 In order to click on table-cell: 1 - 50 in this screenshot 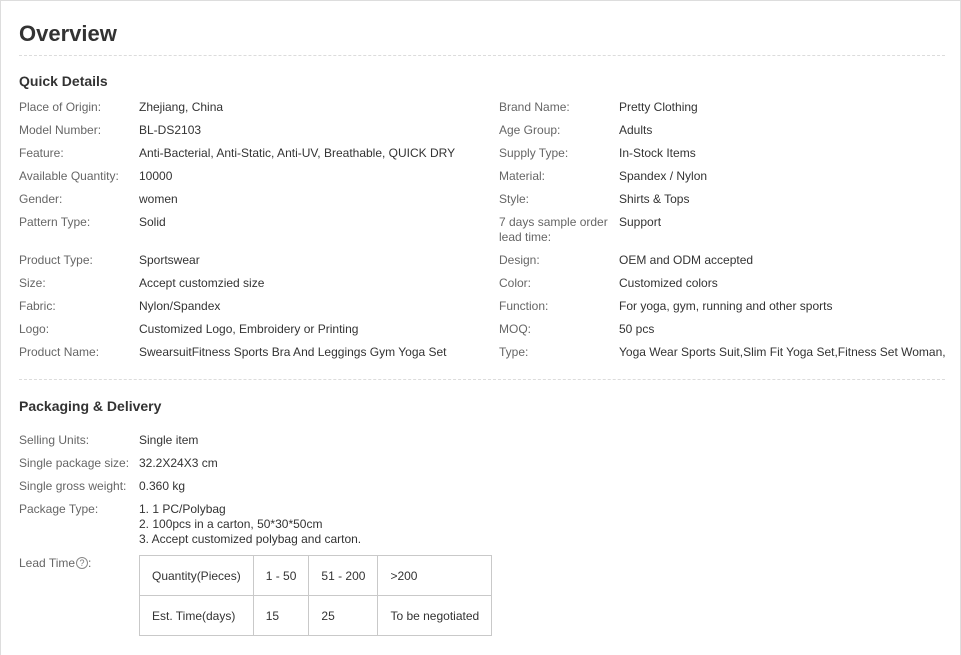, I will do `click(281, 575)`.